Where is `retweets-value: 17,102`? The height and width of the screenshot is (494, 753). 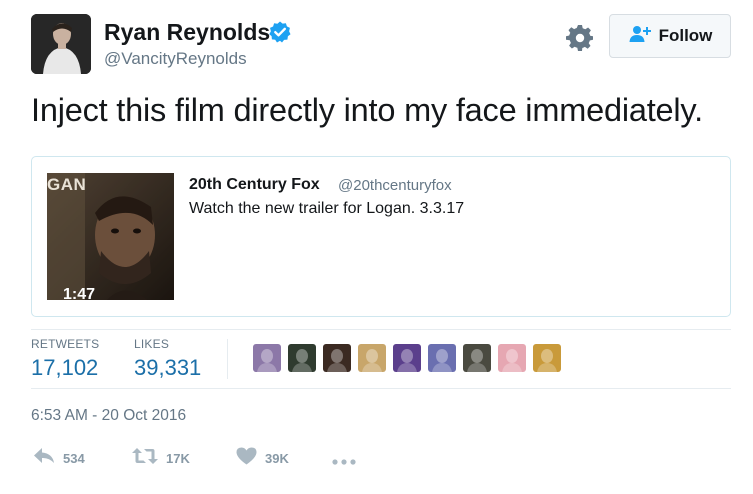
retweets-value: 17,102 is located at coordinates (65, 367).